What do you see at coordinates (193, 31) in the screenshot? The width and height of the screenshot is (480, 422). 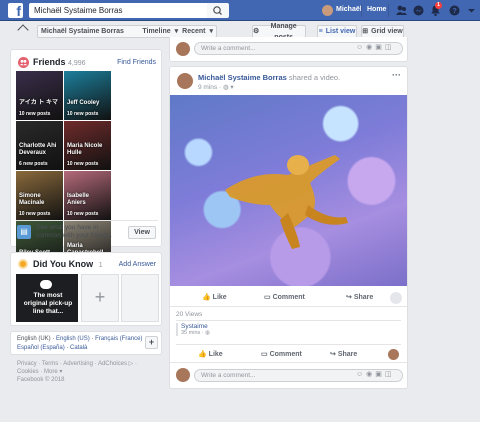 I see `recent-label: Recent` at bounding box center [193, 31].